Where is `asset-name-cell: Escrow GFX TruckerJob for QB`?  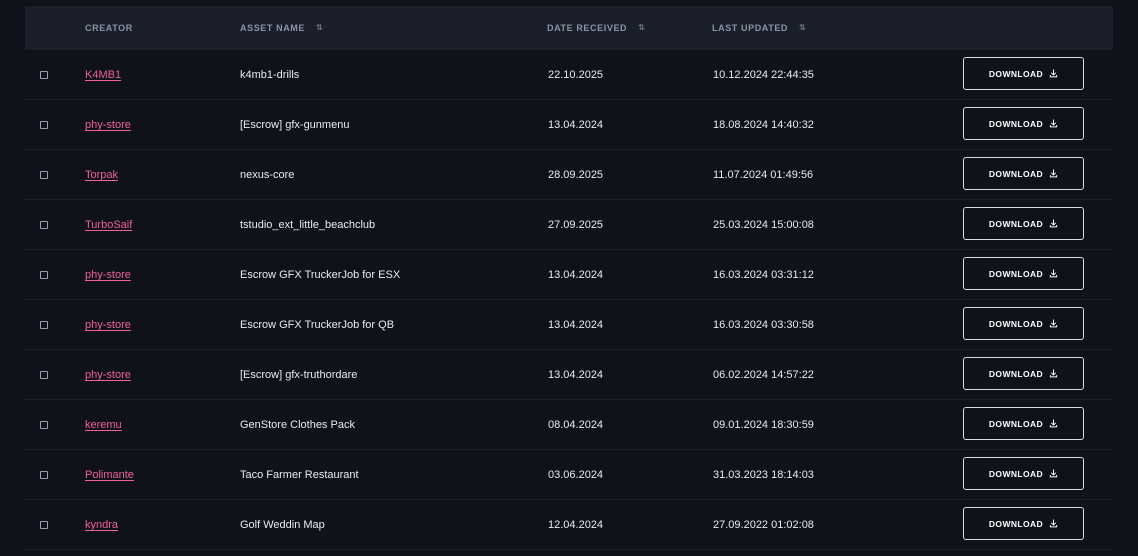 asset-name-cell: Escrow GFX TruckerJob for QB is located at coordinates (317, 325).